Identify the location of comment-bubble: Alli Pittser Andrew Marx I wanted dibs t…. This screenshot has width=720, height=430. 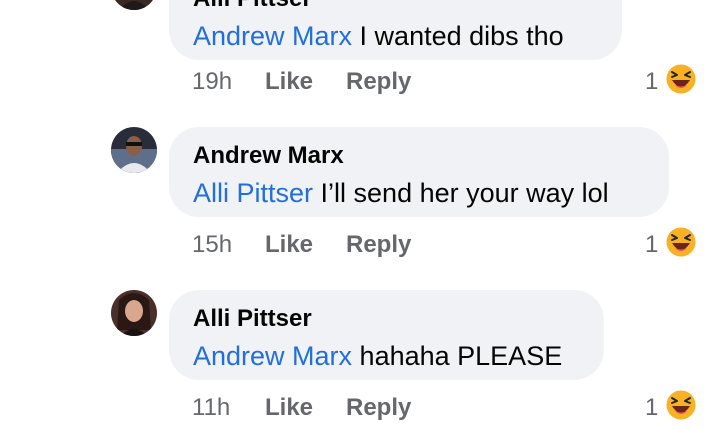
(395, 30).